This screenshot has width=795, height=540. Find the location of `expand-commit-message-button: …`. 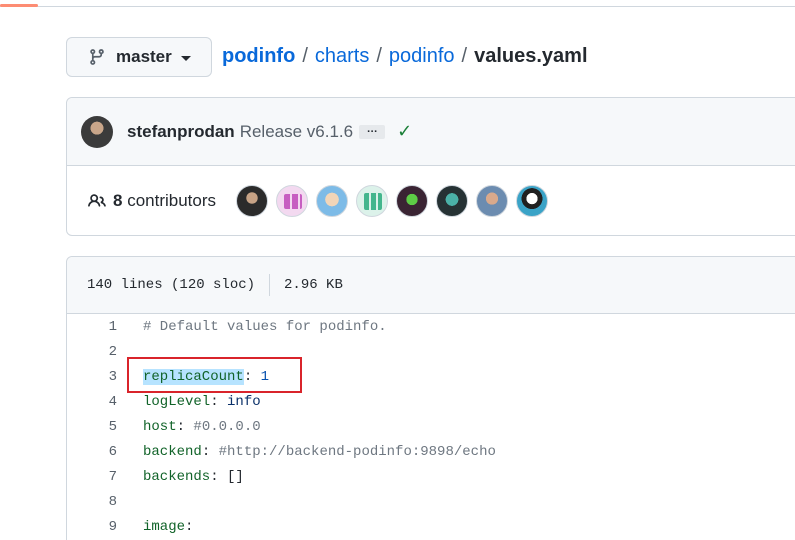

expand-commit-message-button: … is located at coordinates (372, 131).